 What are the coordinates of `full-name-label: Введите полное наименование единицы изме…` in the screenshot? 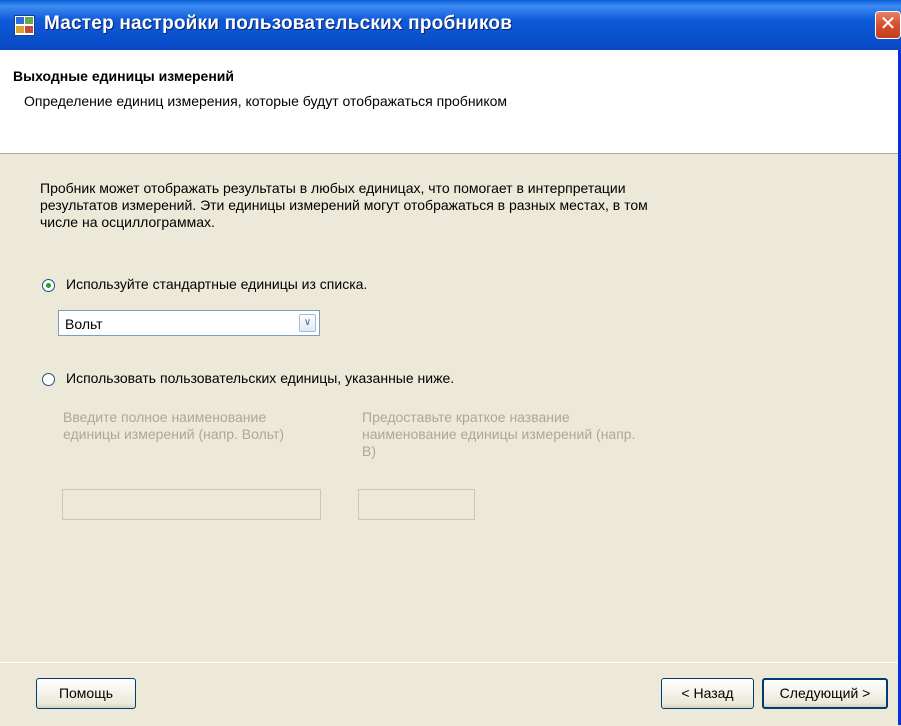 It's located at (174, 425).